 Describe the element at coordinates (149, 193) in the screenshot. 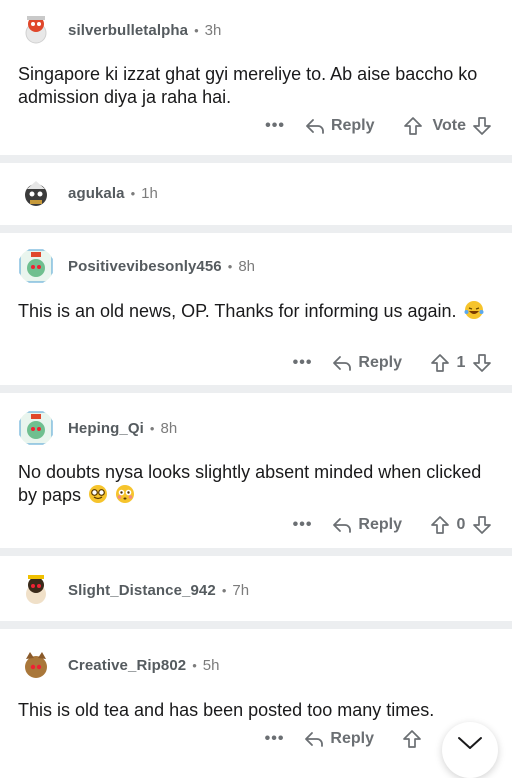

I see `timestamp: 1h` at that location.